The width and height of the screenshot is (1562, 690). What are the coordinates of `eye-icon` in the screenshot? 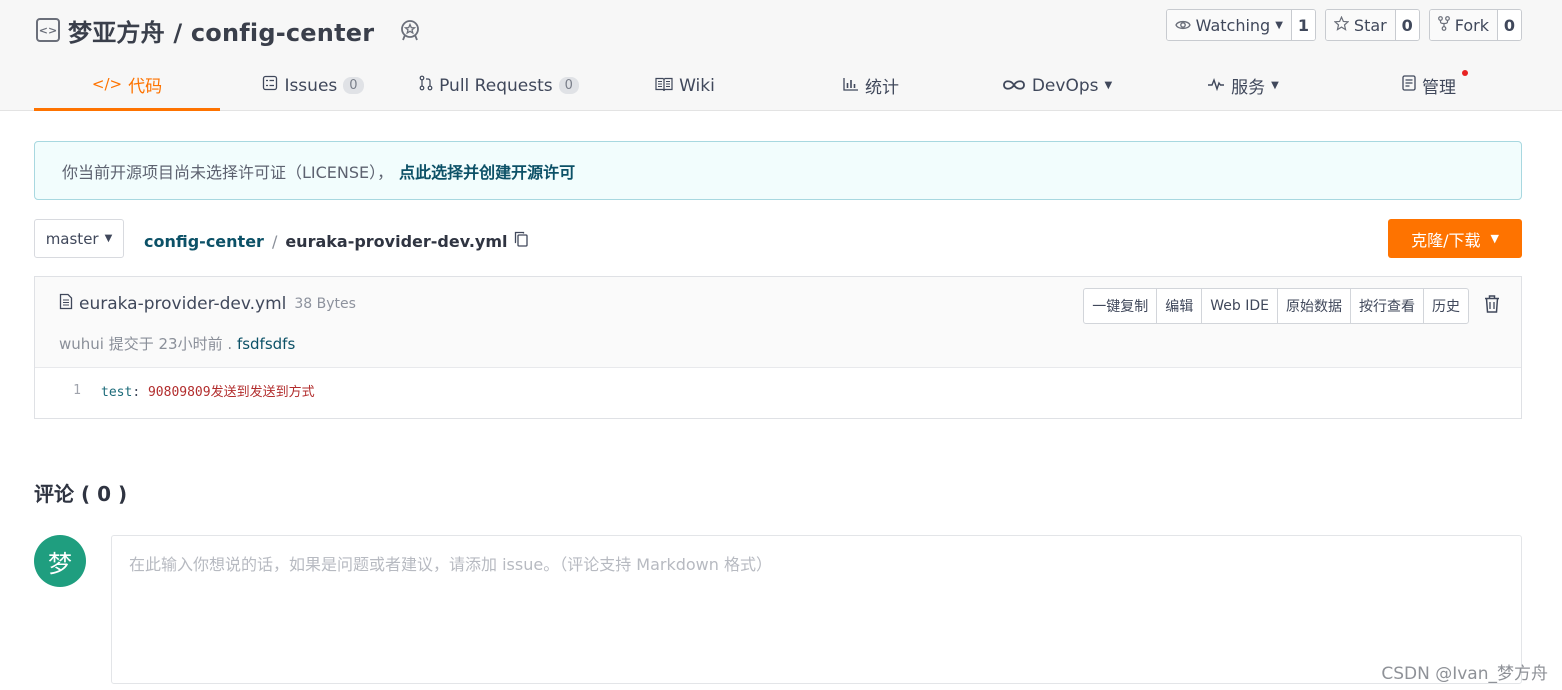 It's located at (1182, 25).